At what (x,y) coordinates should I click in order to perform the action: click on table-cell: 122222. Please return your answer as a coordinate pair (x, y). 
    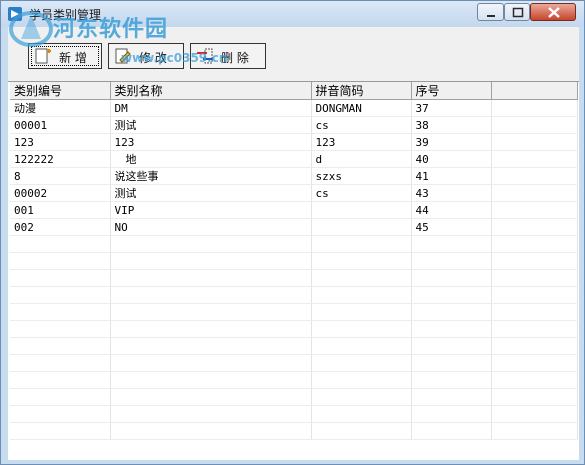
    Looking at the image, I should click on (60, 159).